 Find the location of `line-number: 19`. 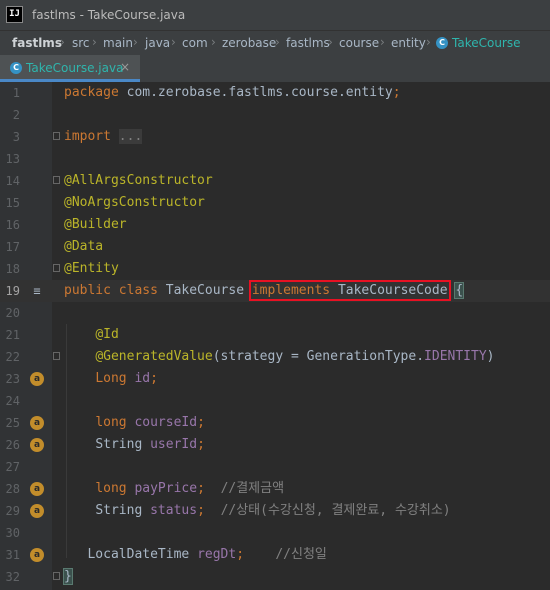

line-number: 19 is located at coordinates (12, 291).